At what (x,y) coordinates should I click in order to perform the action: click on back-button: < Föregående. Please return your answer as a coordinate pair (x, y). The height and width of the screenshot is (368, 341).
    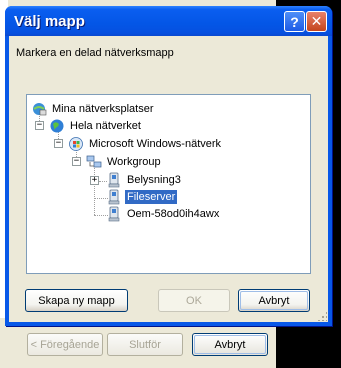
    Looking at the image, I should click on (65, 344).